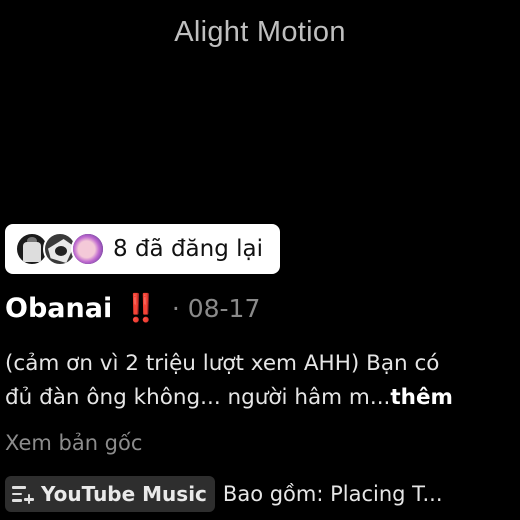 Image resolution: width=520 pixels, height=520 pixels. I want to click on playlist-add-icon, so click(23, 494).